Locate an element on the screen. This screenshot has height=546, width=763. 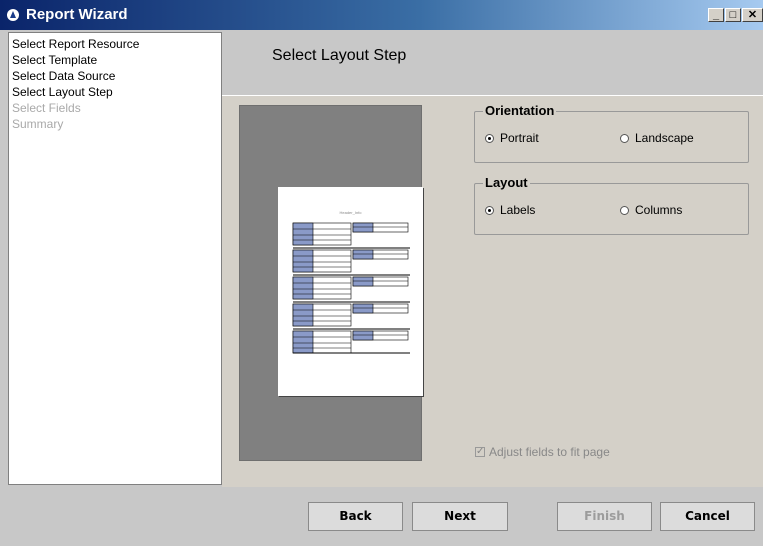
back-button: Back is located at coordinates (355, 516).